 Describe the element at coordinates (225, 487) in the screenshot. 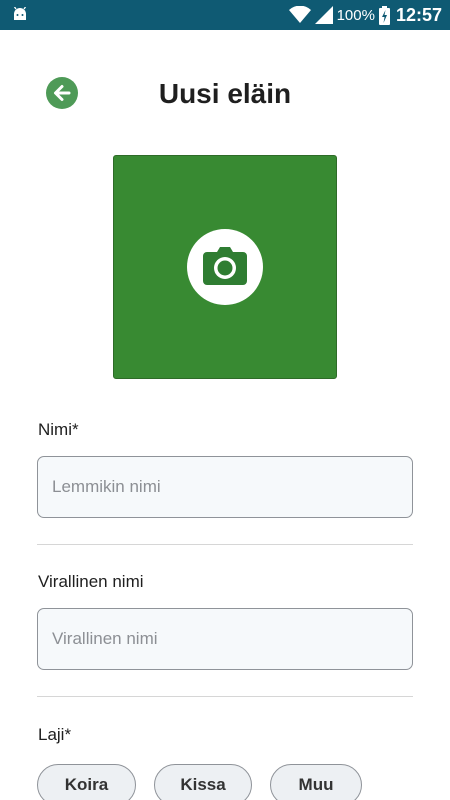

I see `name-input` at that location.